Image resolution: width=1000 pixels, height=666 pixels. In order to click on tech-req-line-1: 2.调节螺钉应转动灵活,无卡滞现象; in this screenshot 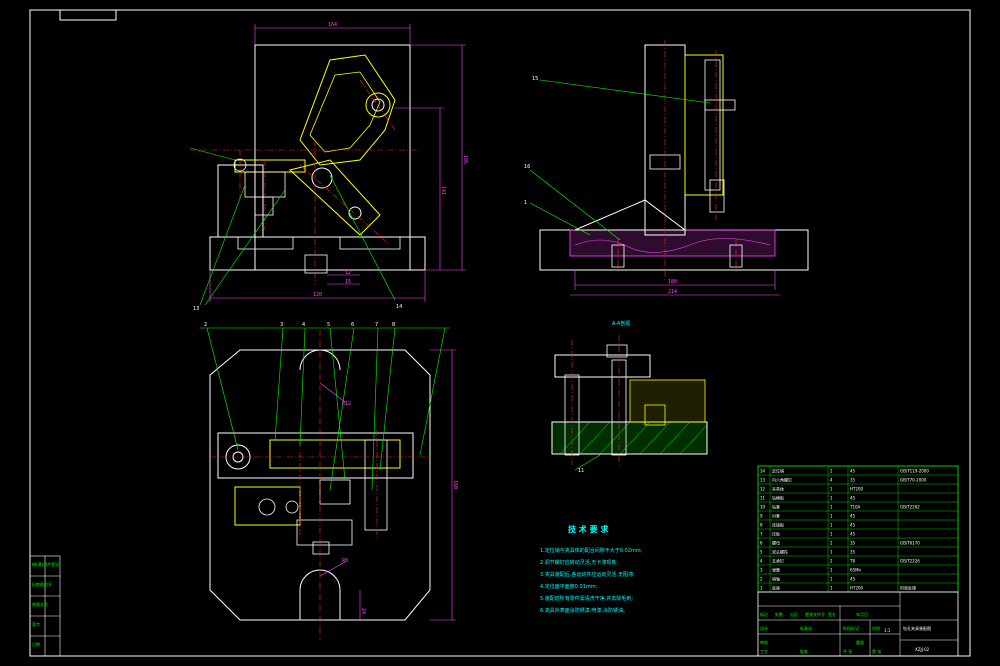, I will do `click(579, 562)`.